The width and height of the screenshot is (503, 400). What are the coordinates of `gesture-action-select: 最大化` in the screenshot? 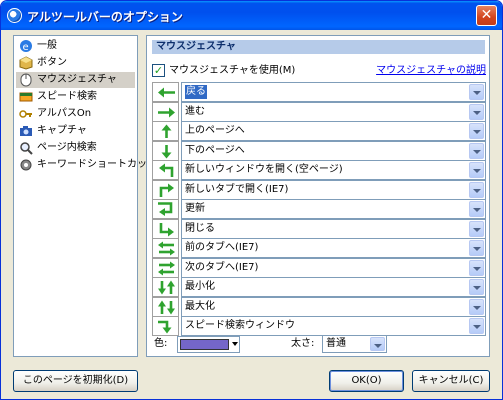 It's located at (333, 306).